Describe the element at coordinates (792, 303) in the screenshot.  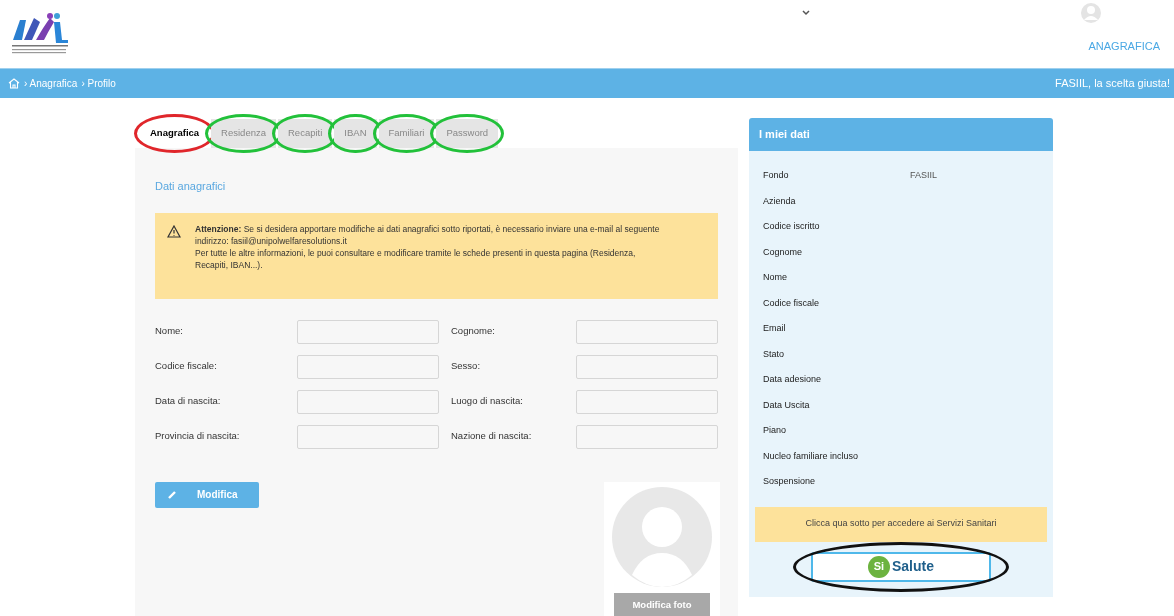
I see `info-label: Codice fiscale` at that location.